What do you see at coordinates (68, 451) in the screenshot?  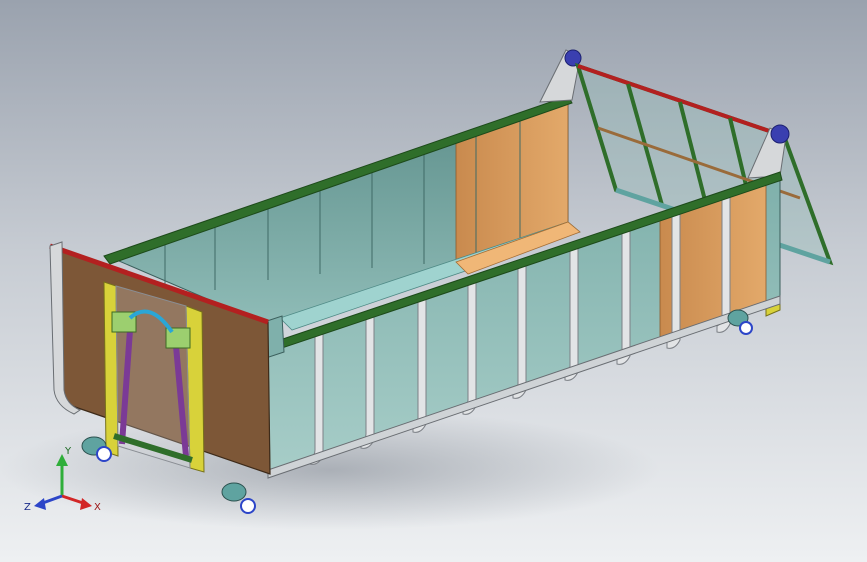 I see `triad-y-label: Y` at bounding box center [68, 451].